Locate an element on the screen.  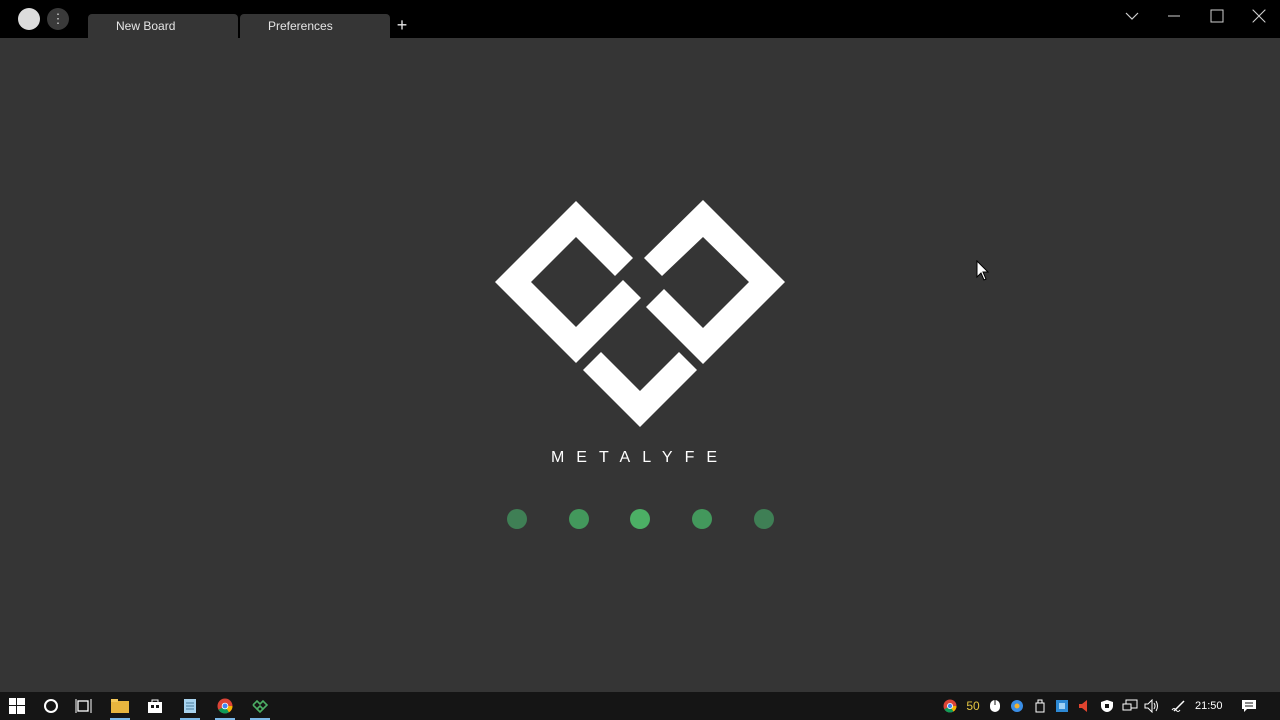
tray-security is located at coordinates (1017, 706).